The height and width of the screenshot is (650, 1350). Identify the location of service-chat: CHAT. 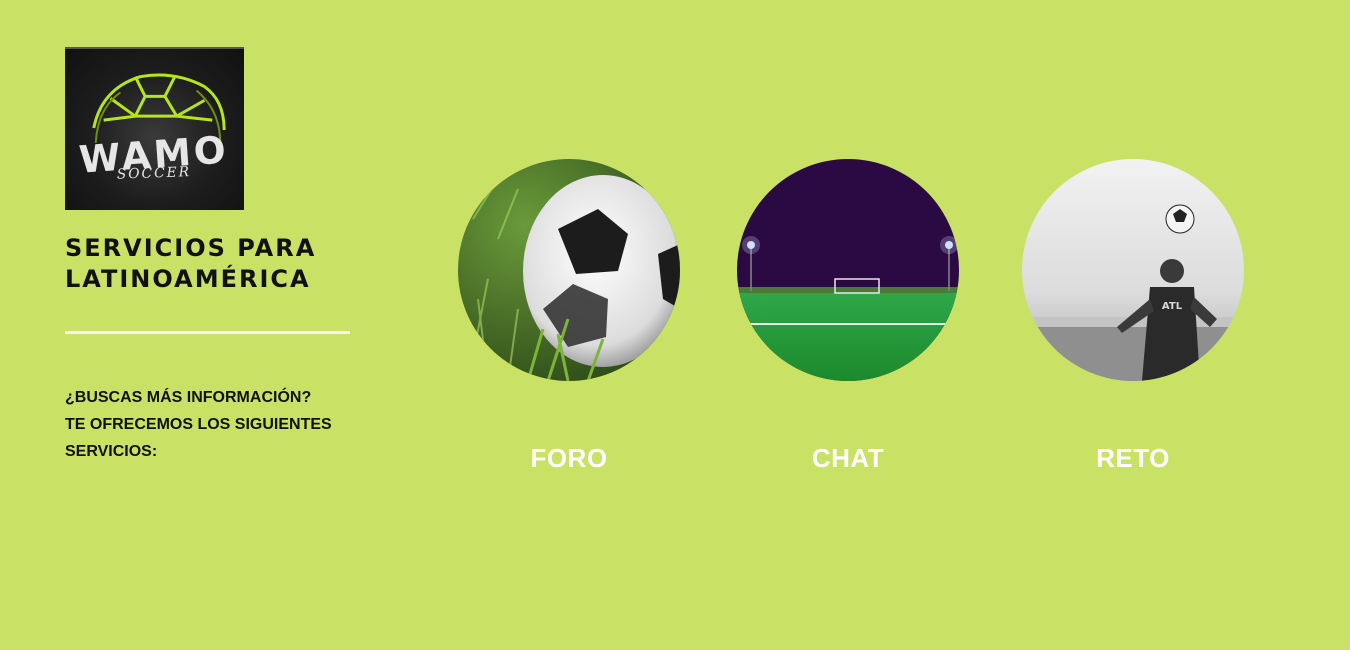
(848, 316).